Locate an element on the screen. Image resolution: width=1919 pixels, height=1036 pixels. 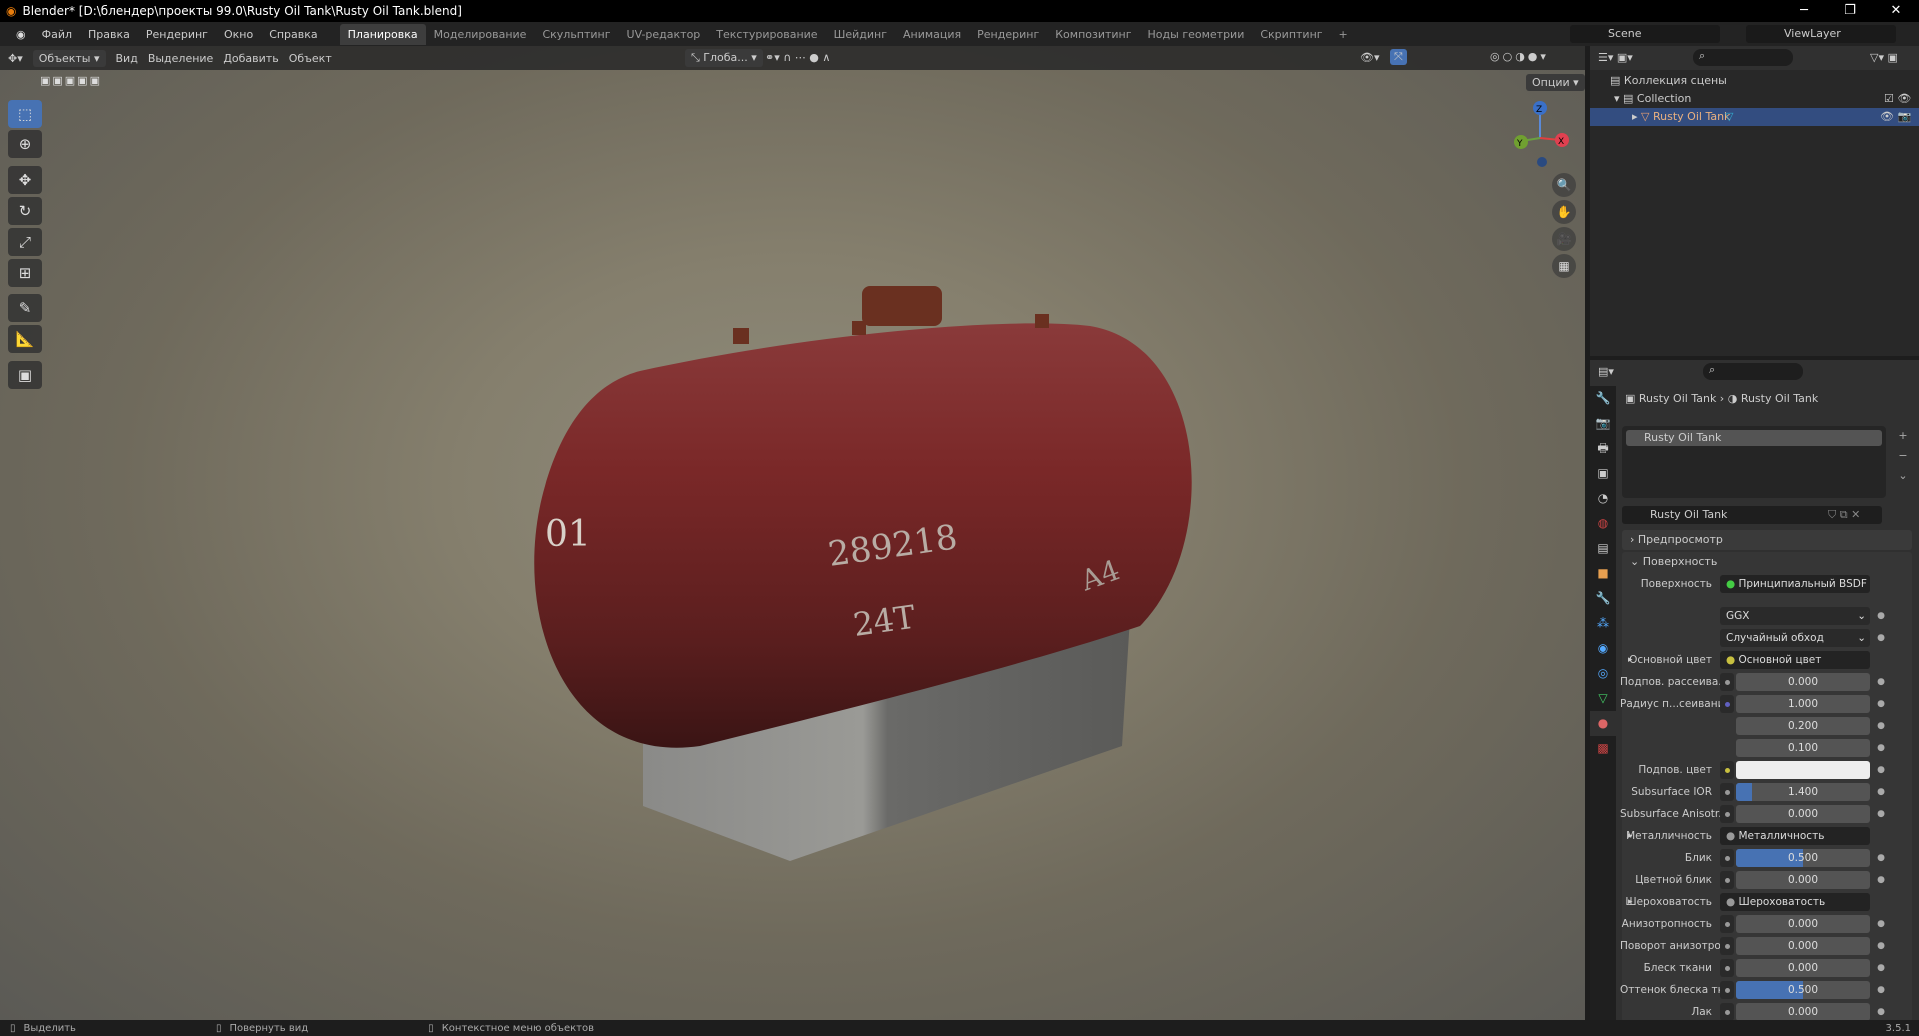
particles-tab-icon: ⁂ is located at coordinates (1603, 623).